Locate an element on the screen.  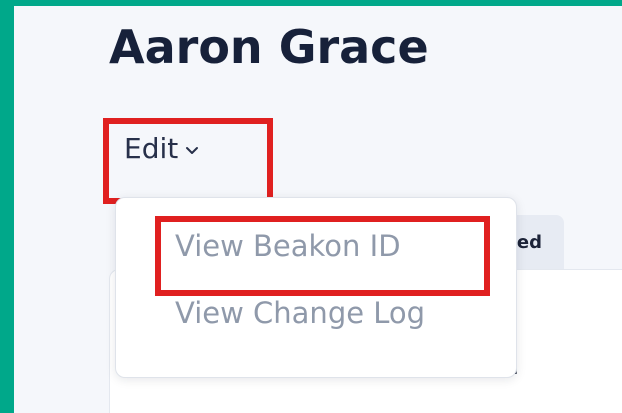
menu-item-view-change-log: View Change Log is located at coordinates (300, 313).